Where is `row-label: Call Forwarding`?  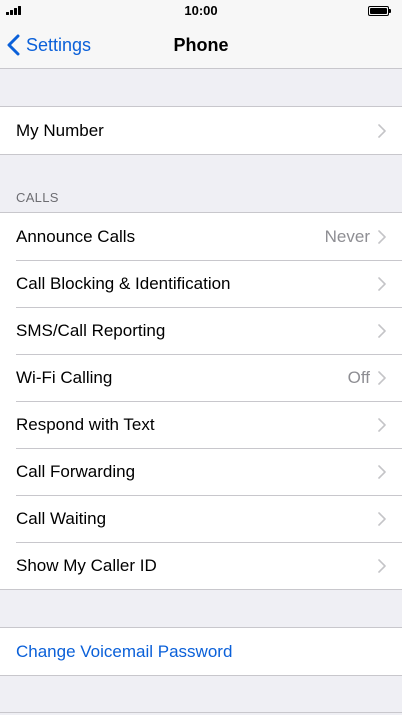
row-label: Call Forwarding is located at coordinates (76, 471).